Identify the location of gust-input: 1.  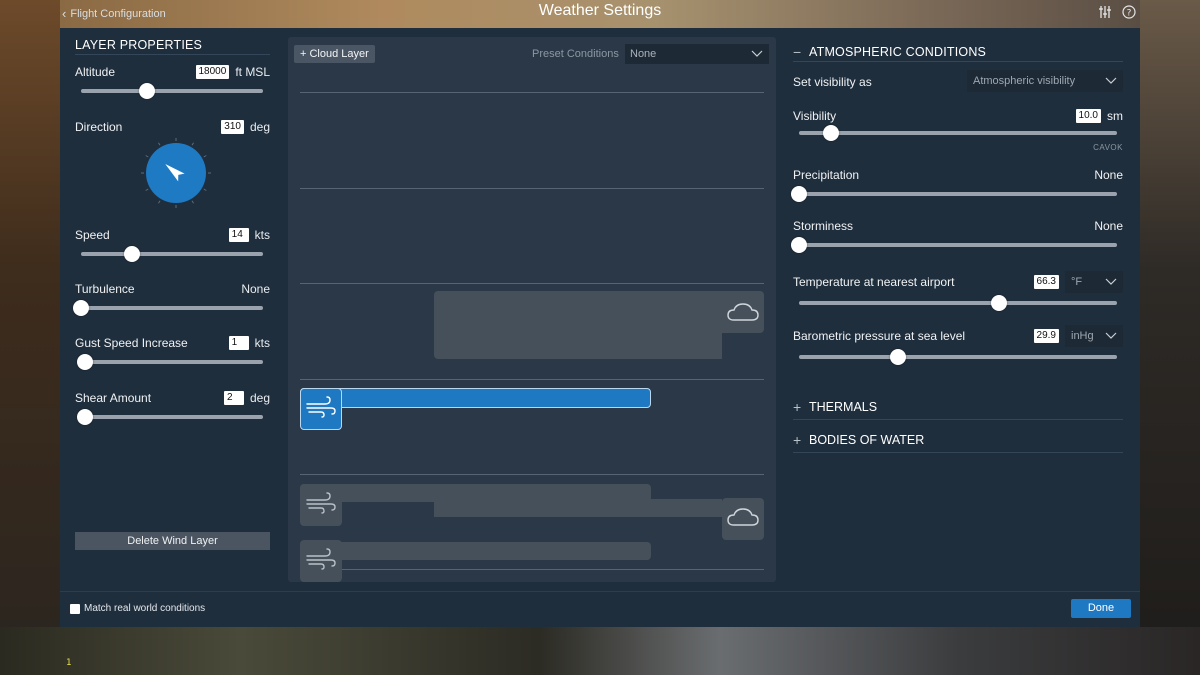
(238, 343).